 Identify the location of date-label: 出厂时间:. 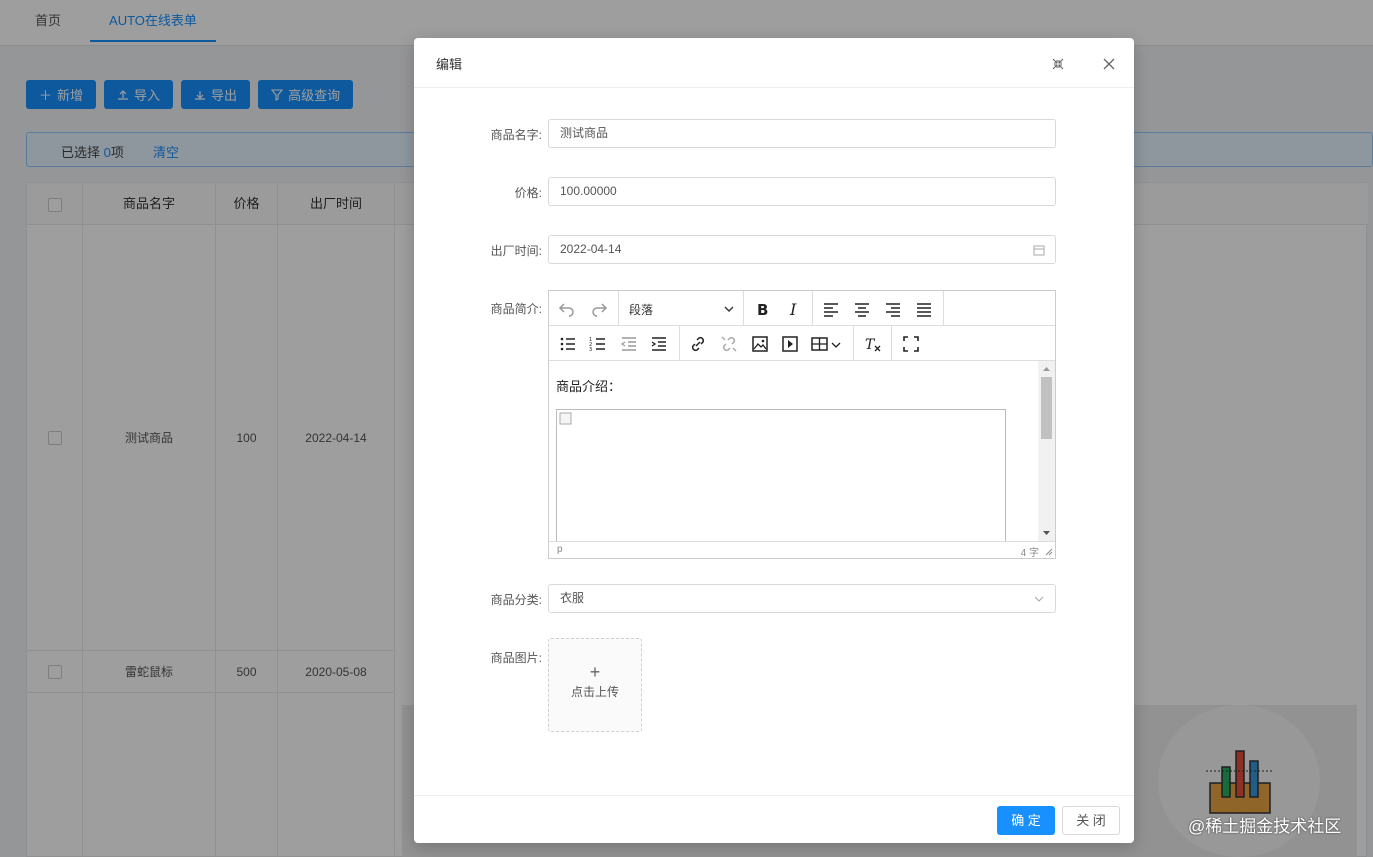
(516, 251).